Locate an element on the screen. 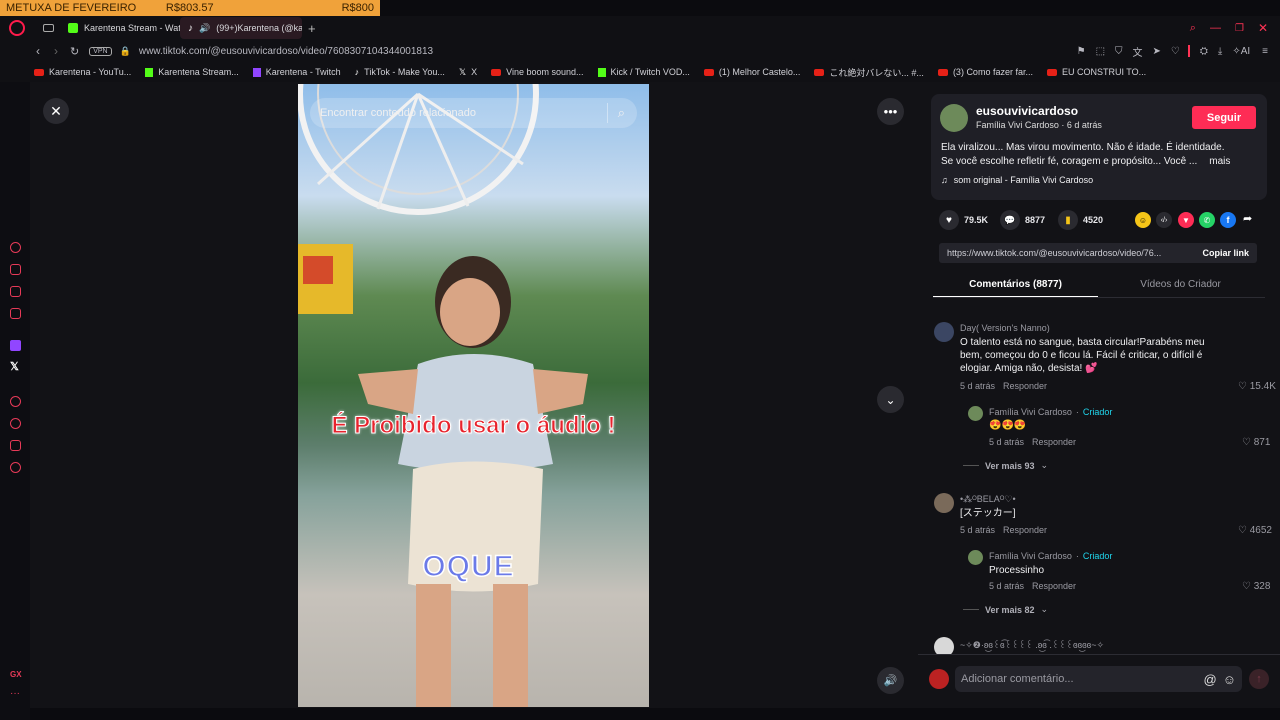 This screenshot has width=1280, height=720. opera-logo-icon is located at coordinates (17, 28).